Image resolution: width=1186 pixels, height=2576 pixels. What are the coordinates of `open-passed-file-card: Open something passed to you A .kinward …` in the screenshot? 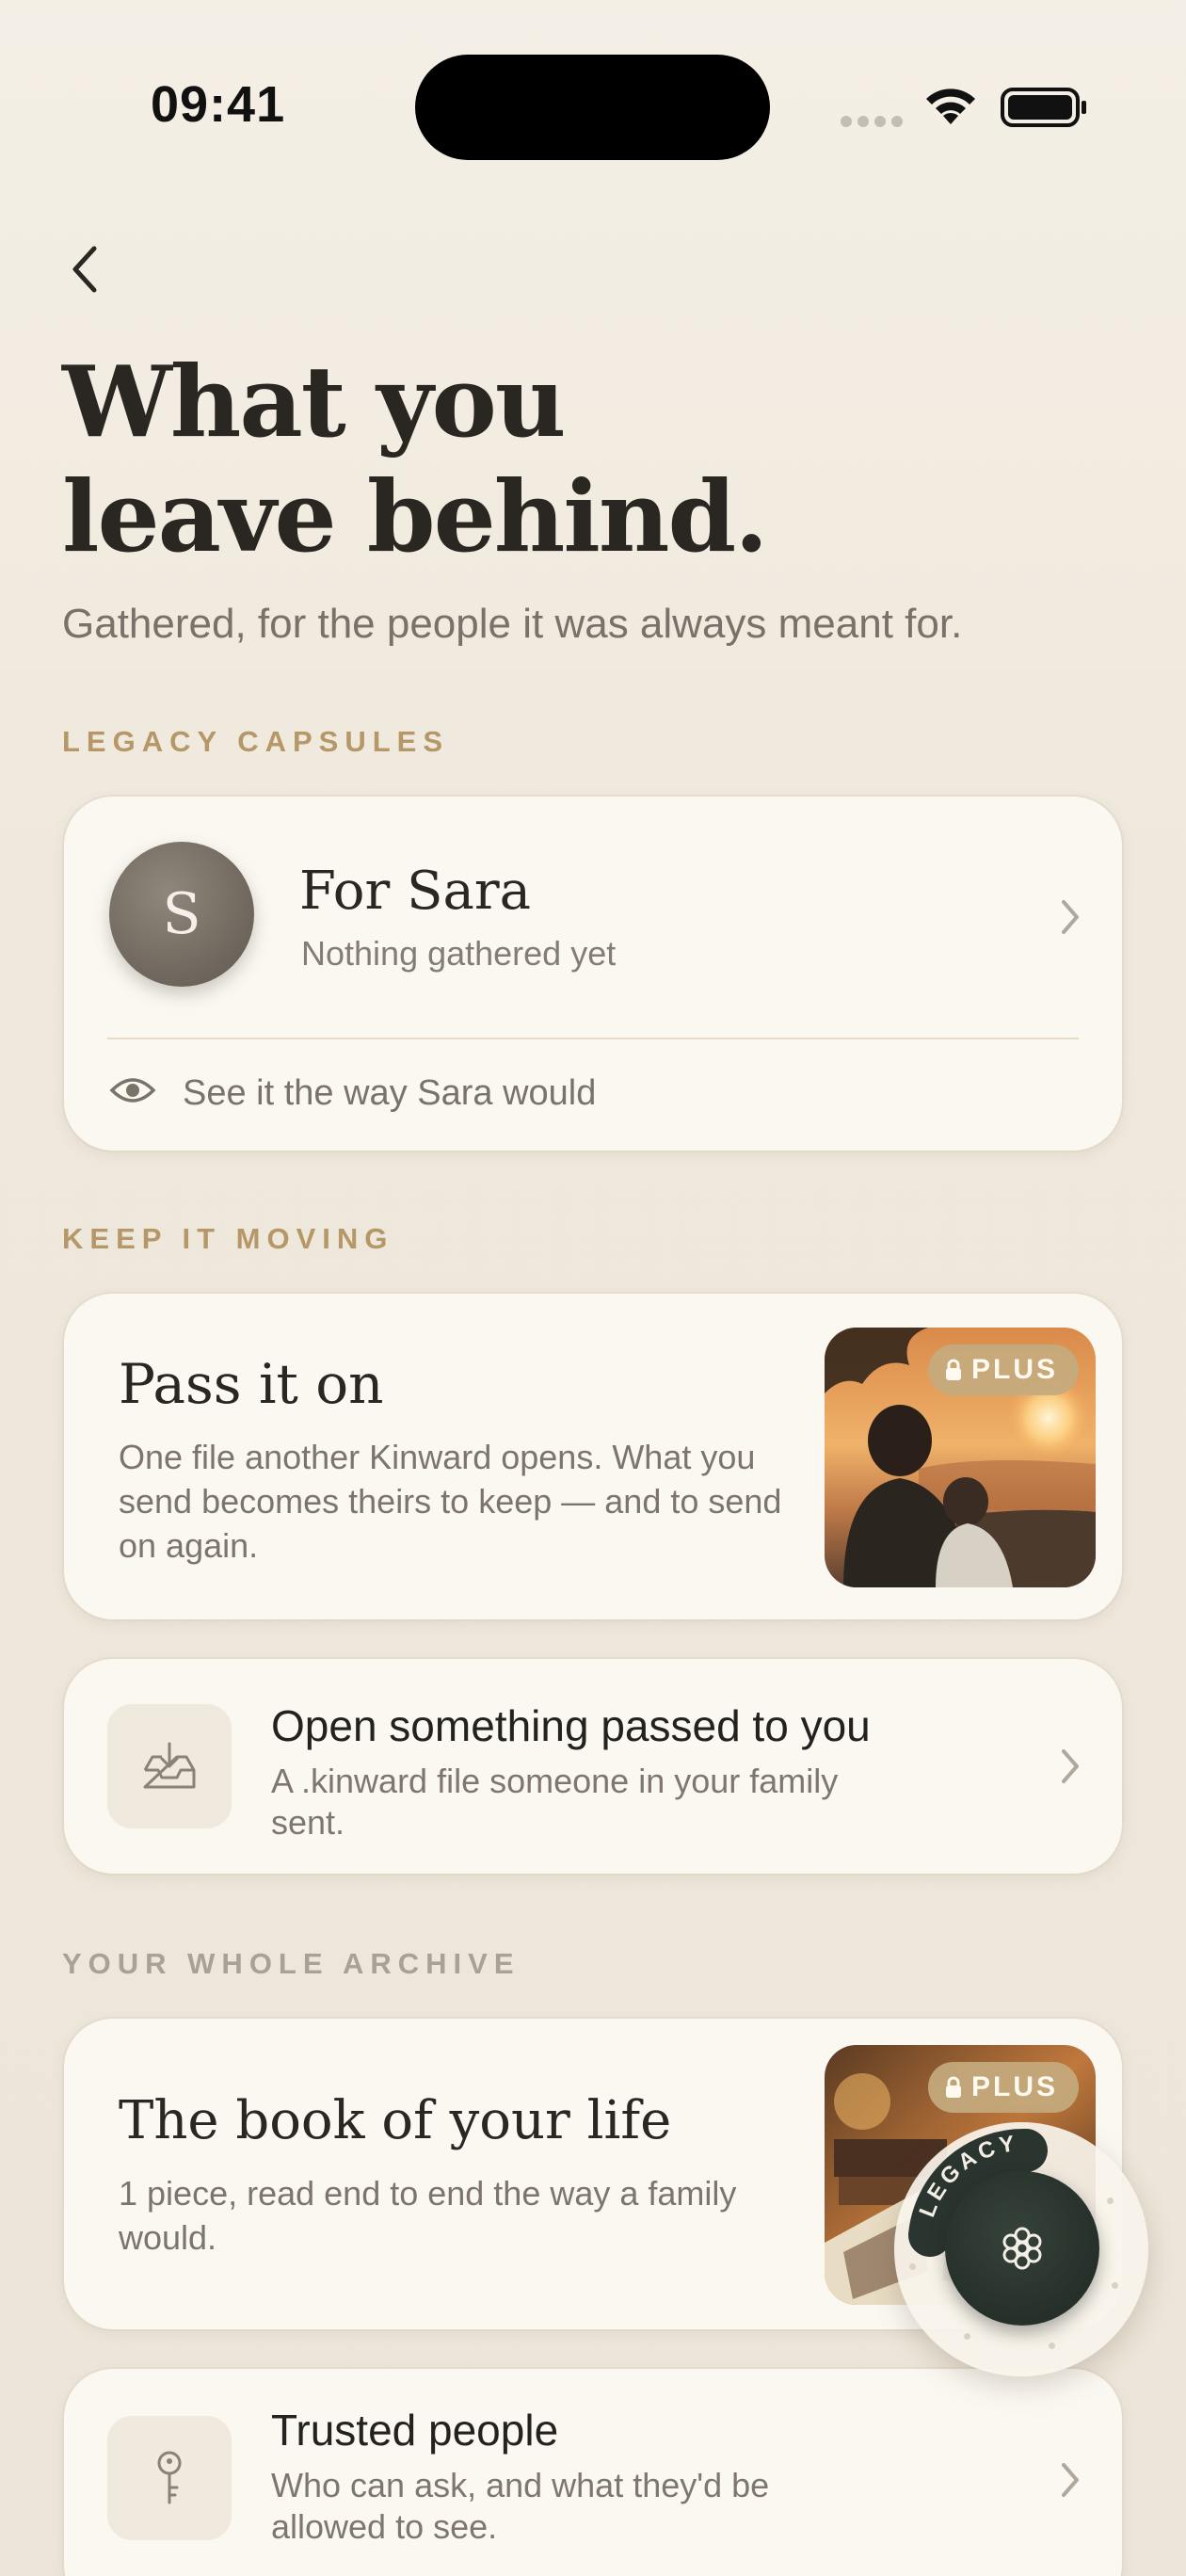 It's located at (593, 1766).